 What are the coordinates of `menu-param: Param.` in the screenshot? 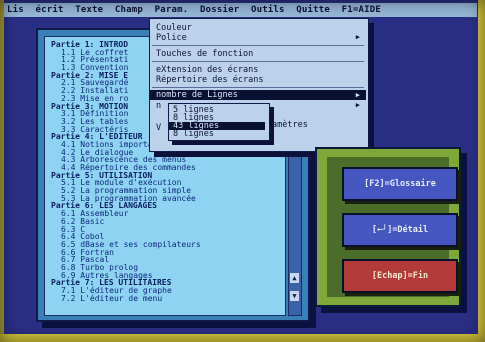 It's located at (172, 10).